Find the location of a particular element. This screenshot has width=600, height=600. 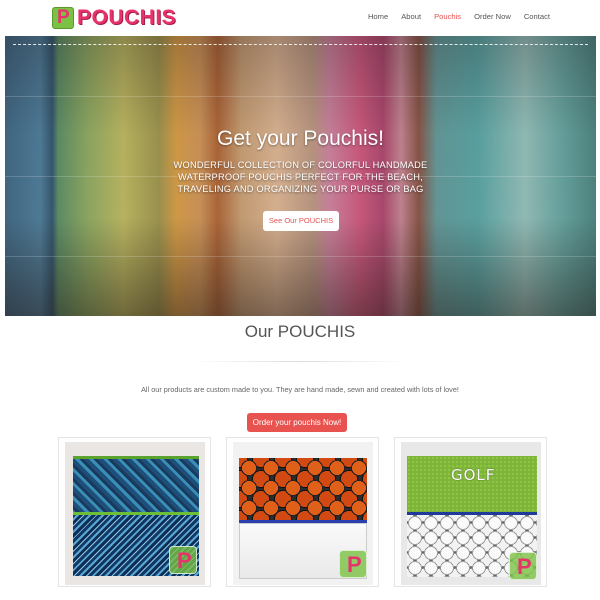

site-logo: P POUCHIS is located at coordinates (114, 18).